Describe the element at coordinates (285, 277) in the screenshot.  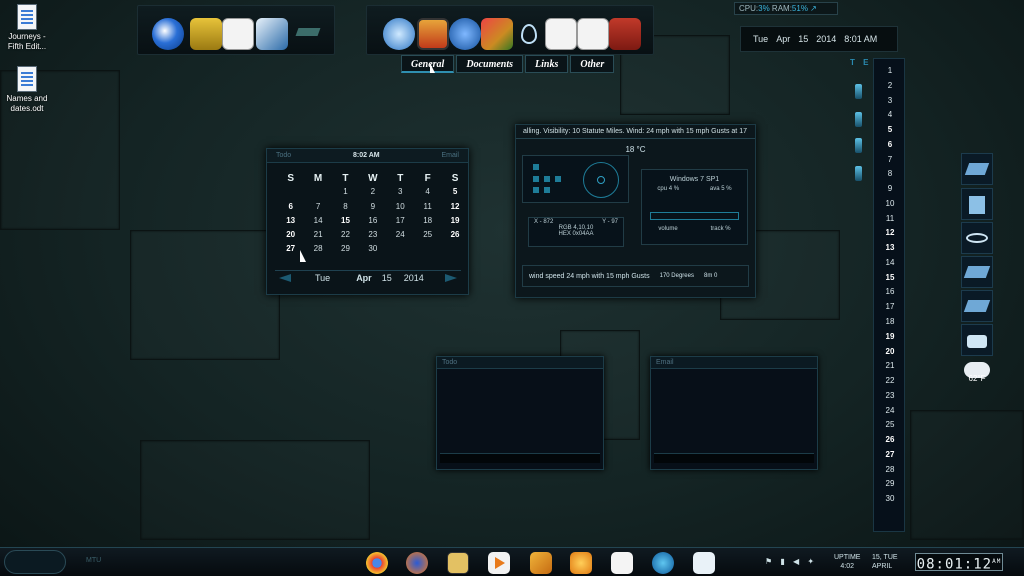
I see `prev-month-arrow` at that location.